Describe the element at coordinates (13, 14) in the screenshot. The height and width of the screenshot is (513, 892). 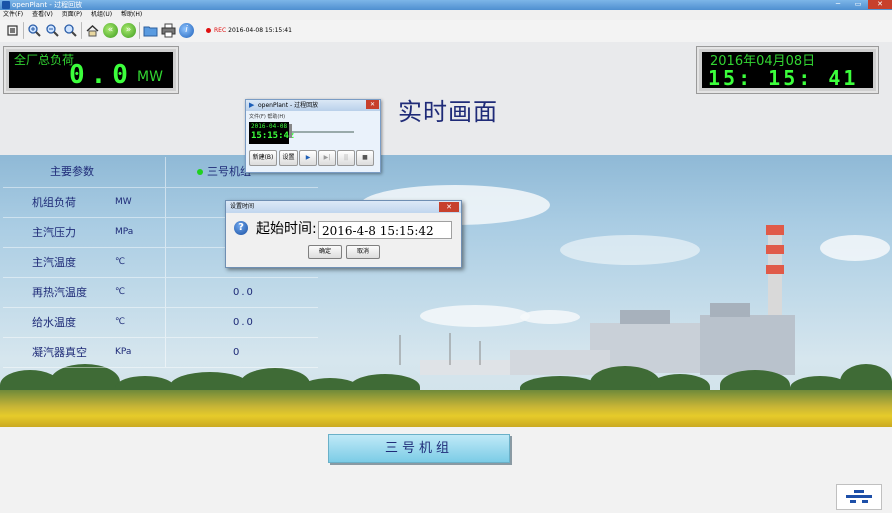
I see `menu-file: 文件(F)` at that location.